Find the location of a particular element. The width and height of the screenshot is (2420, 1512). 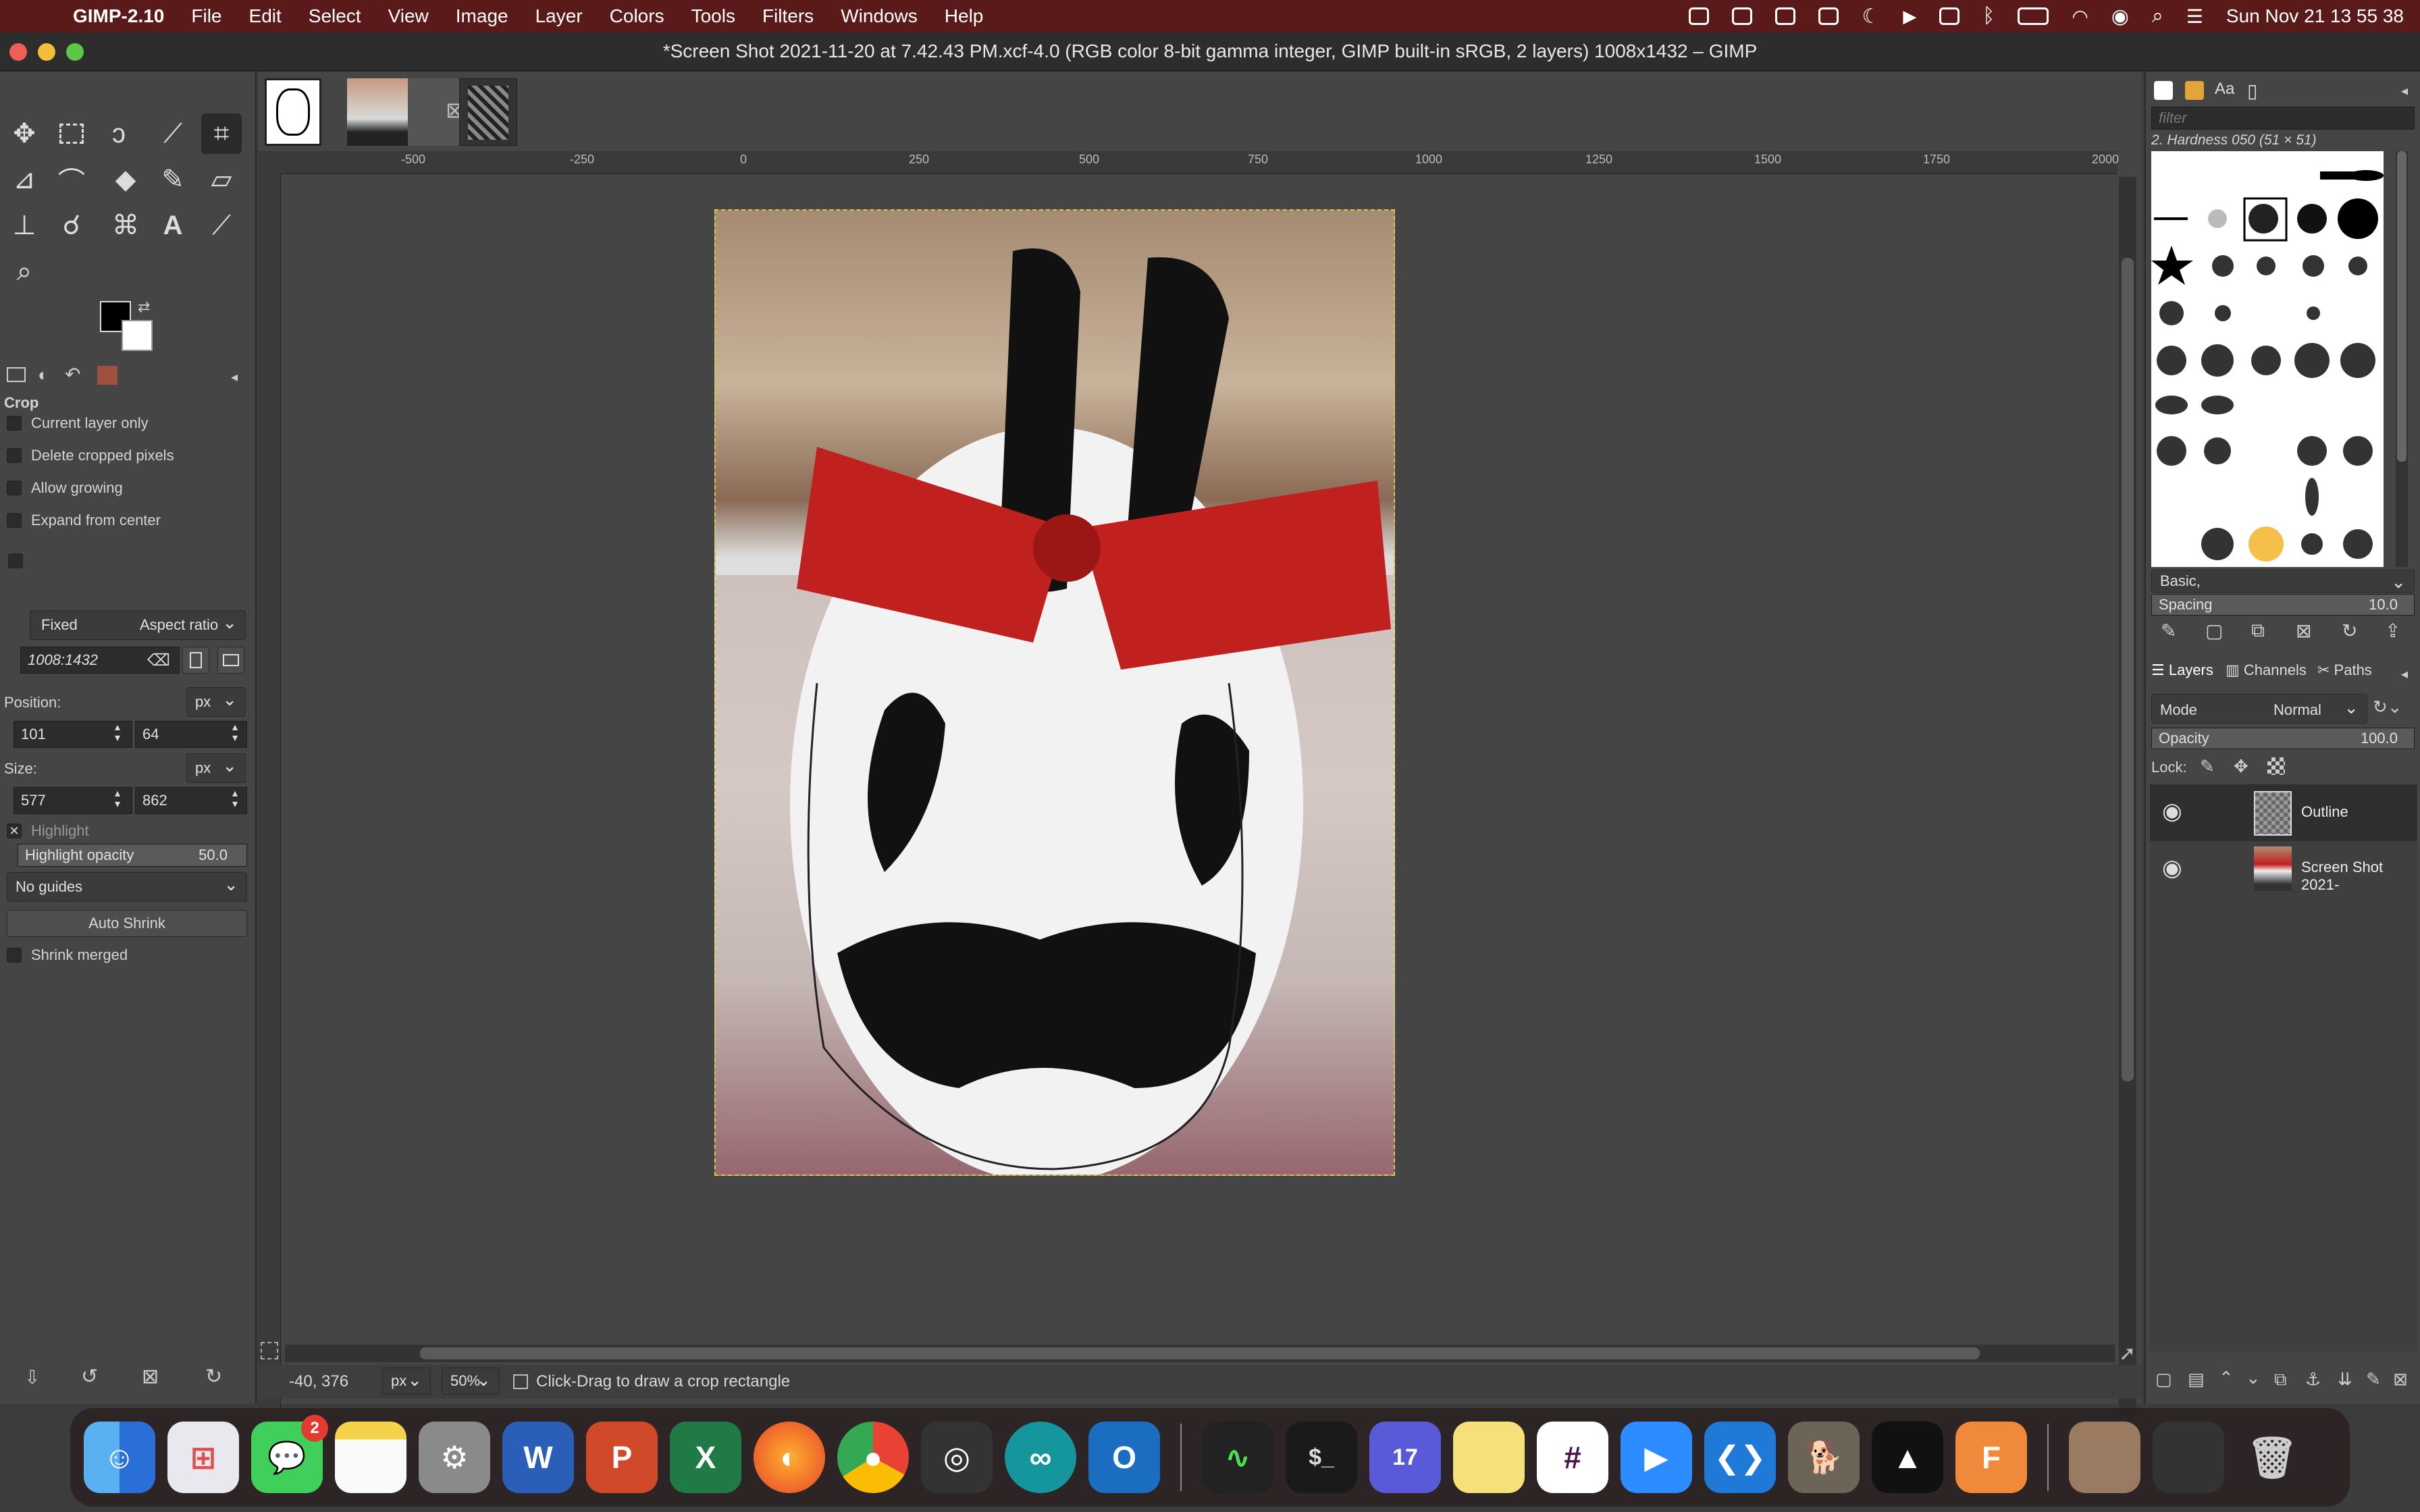

clear-ratio-icon: ⌫ is located at coordinates (158, 660).